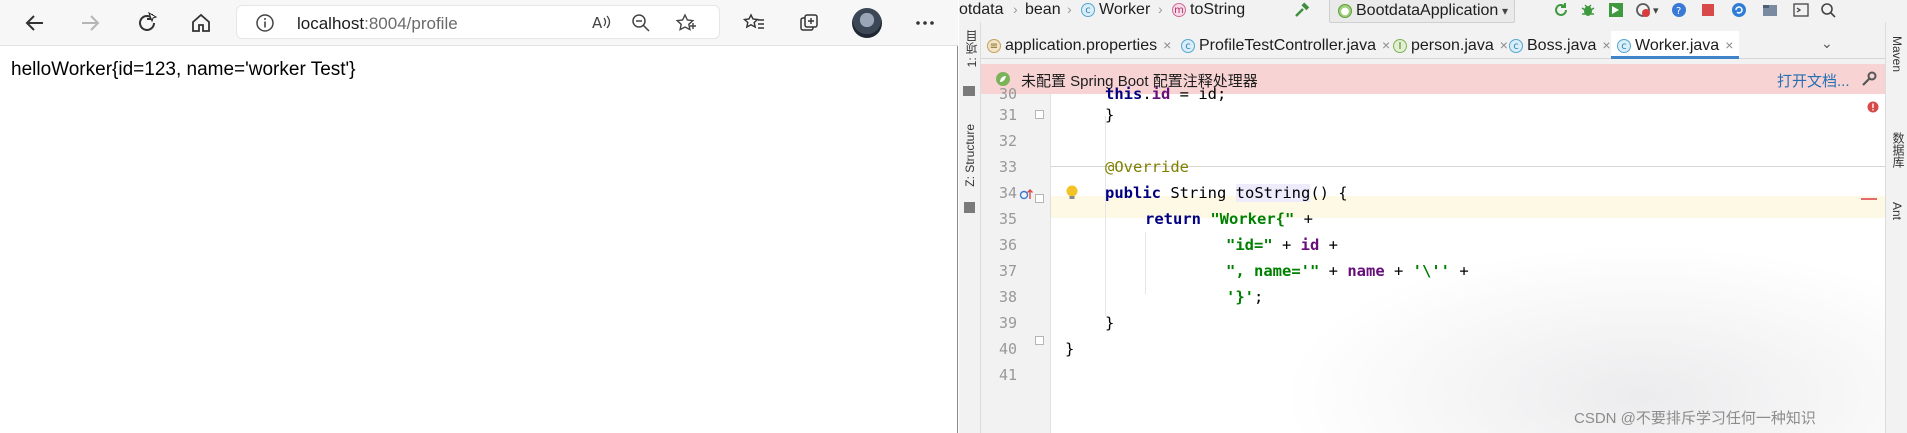 The height and width of the screenshot is (433, 1907). Describe the element at coordinates (1873, 109) in the screenshot. I see `error-indicator-icon` at that location.